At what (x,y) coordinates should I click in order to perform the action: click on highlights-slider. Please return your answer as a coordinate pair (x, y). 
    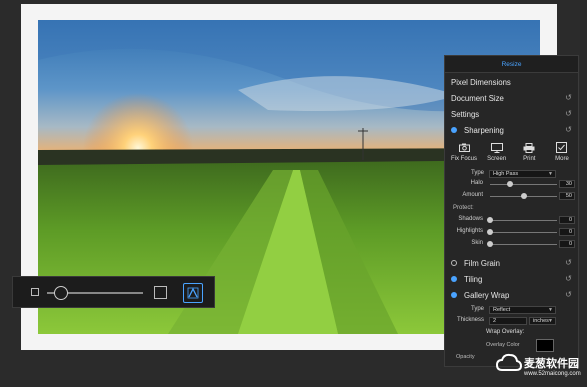
    Looking at the image, I should click on (522, 232).